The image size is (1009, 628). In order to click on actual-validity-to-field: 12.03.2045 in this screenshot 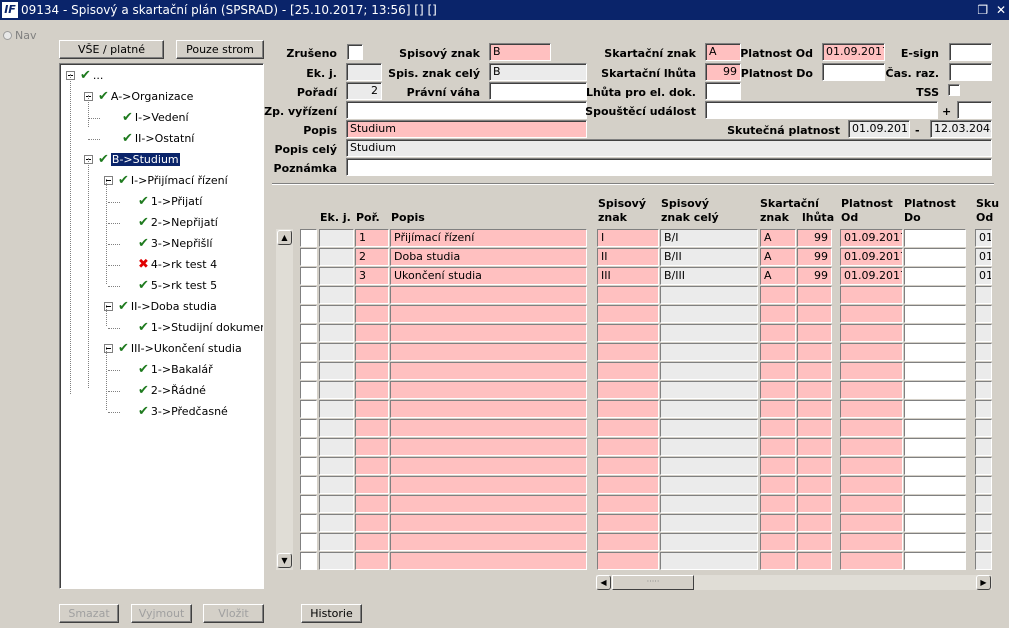, I will do `click(961, 129)`.